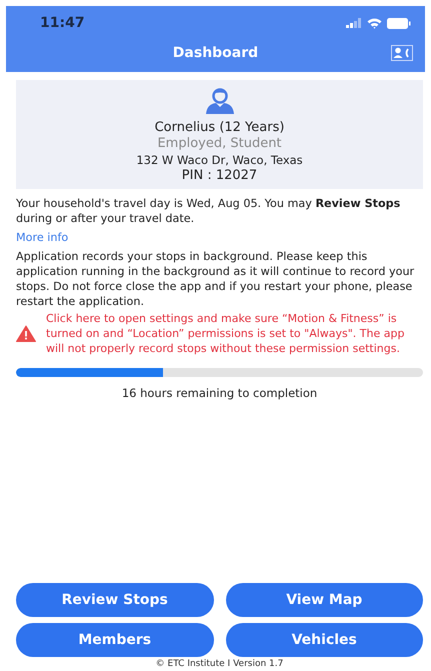  I want to click on member-roles: Employed, Student, so click(219, 144).